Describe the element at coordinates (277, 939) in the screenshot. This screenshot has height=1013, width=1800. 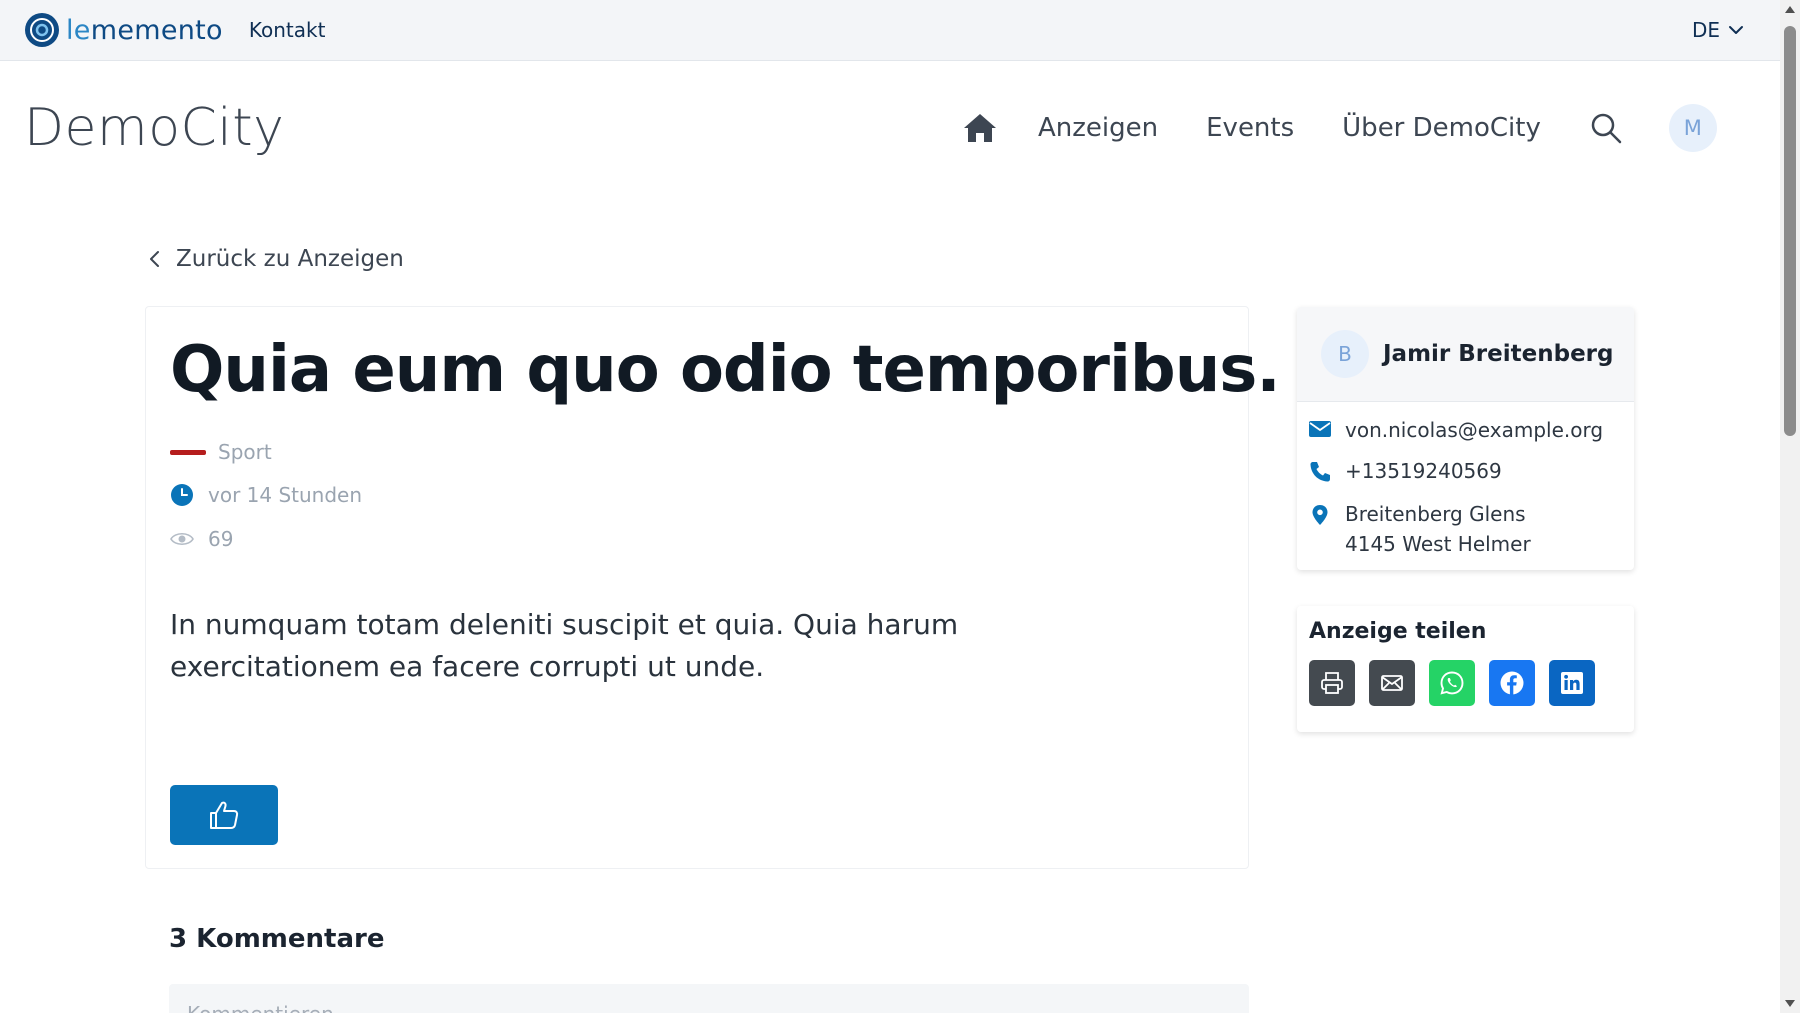
I see `comments-title: 3 Kommentare` at that location.